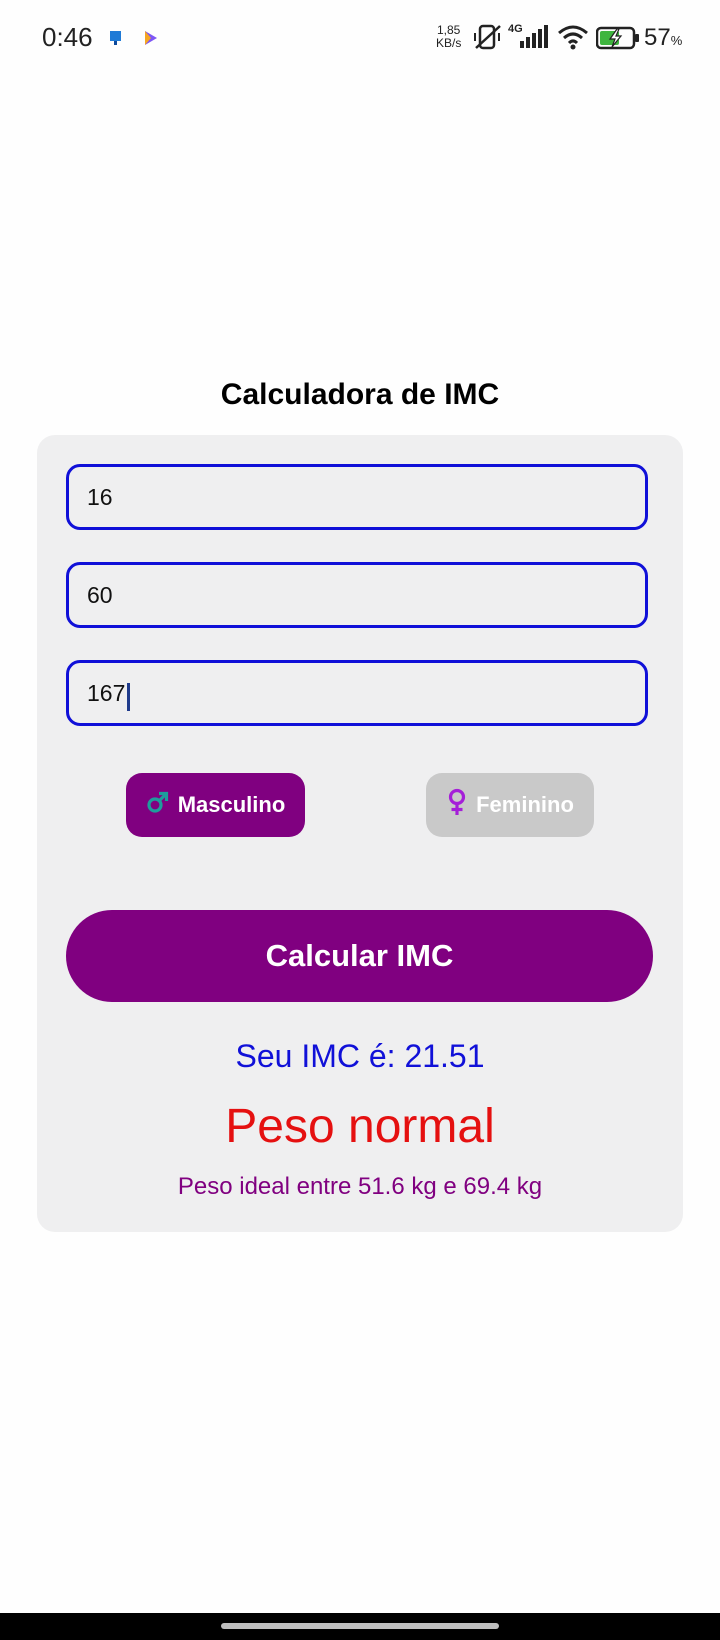 The image size is (720, 1640). I want to click on play-store-icon, so click(151, 38).